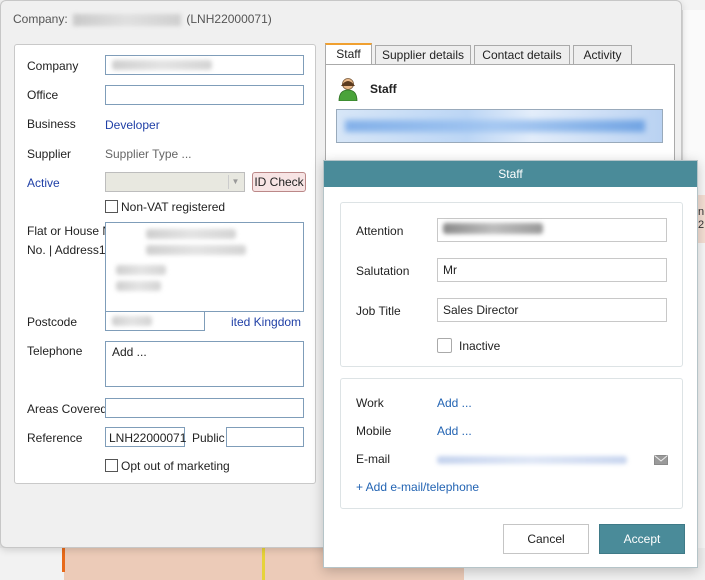 The height and width of the screenshot is (580, 705). What do you see at coordinates (341, 19) in the screenshot?
I see `window-title: Company: (LNH22000071)` at bounding box center [341, 19].